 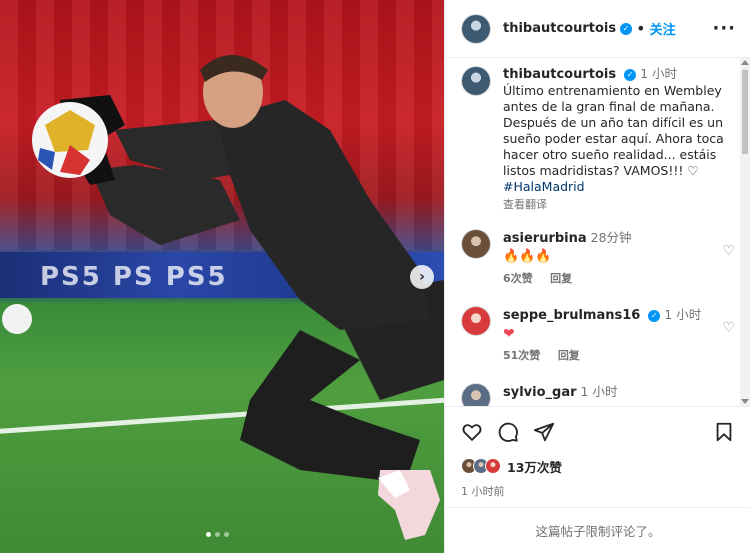 What do you see at coordinates (571, 315) in the screenshot?
I see `comment-username: seppe_brulmans16` at bounding box center [571, 315].